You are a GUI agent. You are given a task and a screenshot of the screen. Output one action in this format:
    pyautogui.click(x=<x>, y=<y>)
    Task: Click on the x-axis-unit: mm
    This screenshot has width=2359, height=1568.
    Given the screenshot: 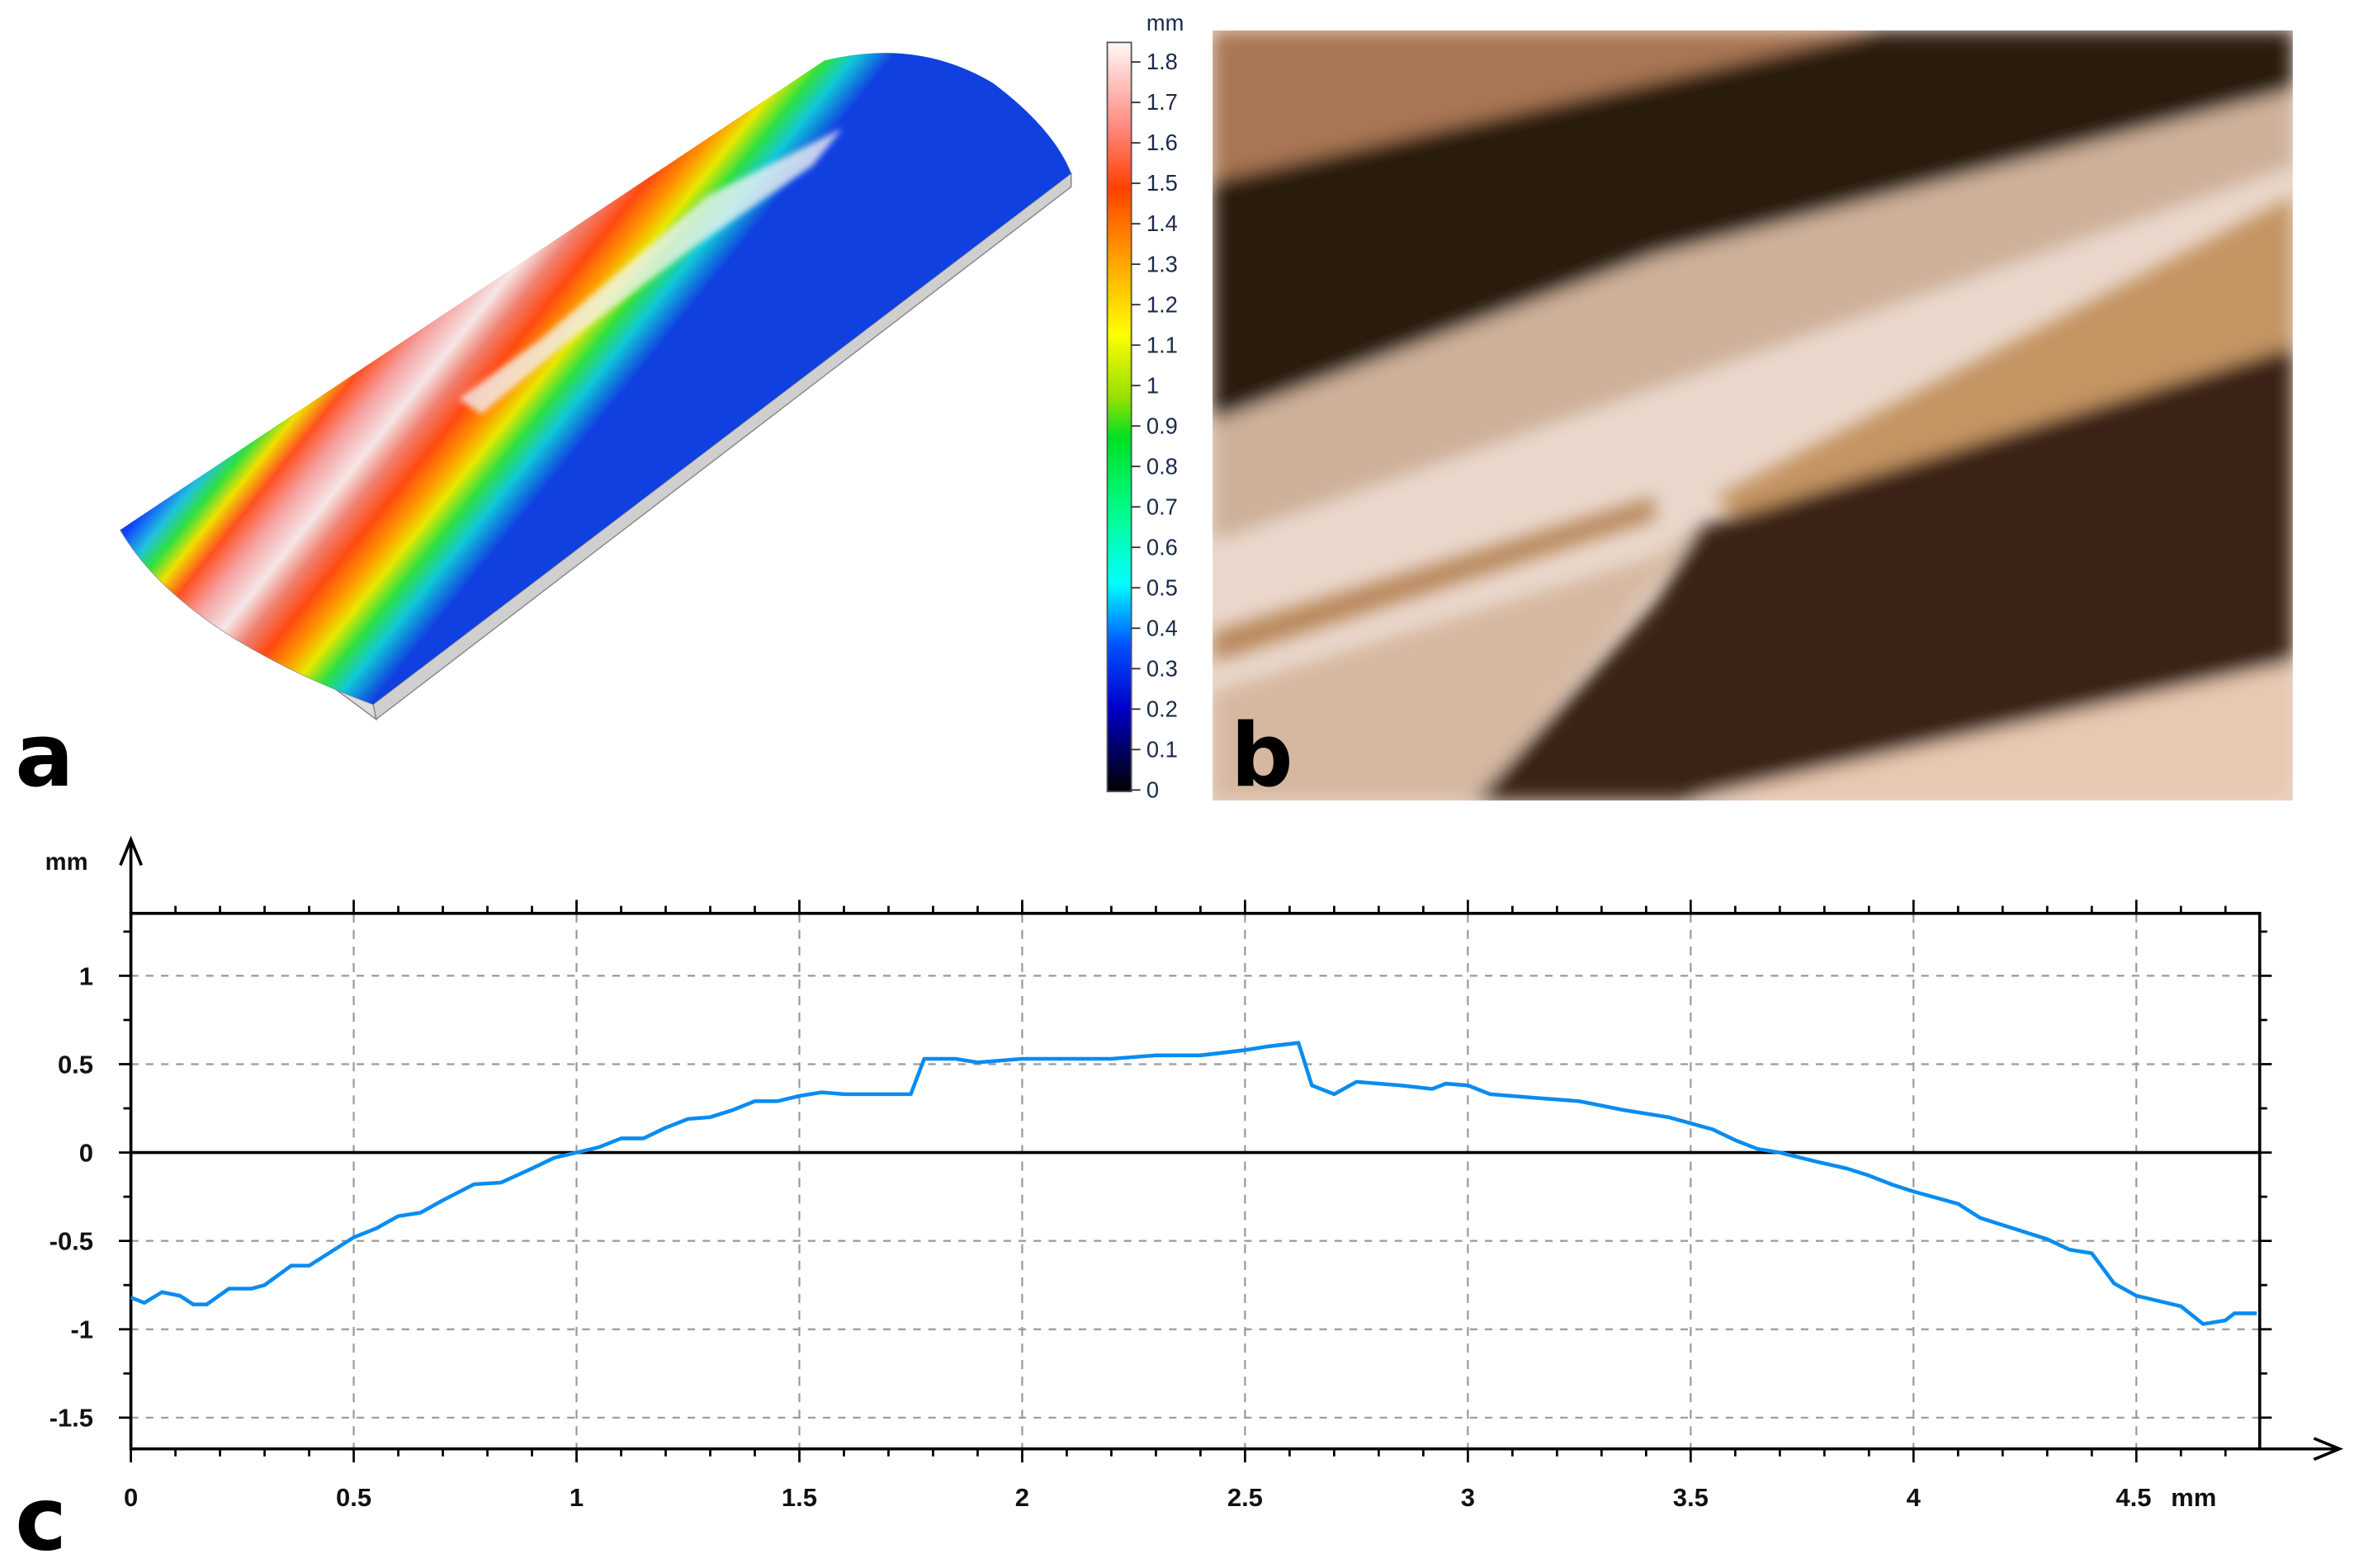 What is the action you would take?
    pyautogui.click(x=2194, y=1497)
    